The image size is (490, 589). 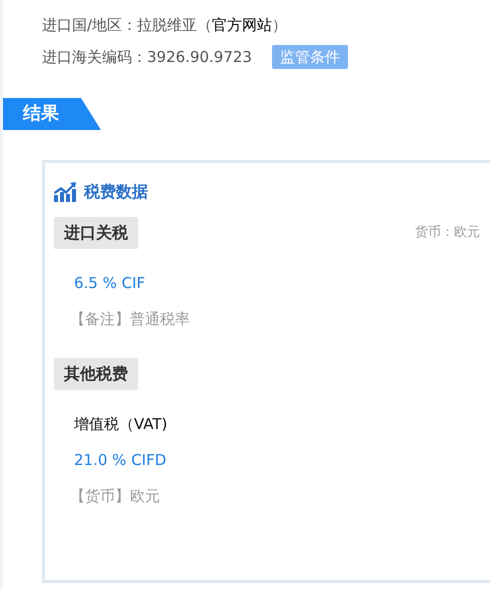 What do you see at coordinates (115, 496) in the screenshot?
I see `note-text: 【货币】欧元` at bounding box center [115, 496].